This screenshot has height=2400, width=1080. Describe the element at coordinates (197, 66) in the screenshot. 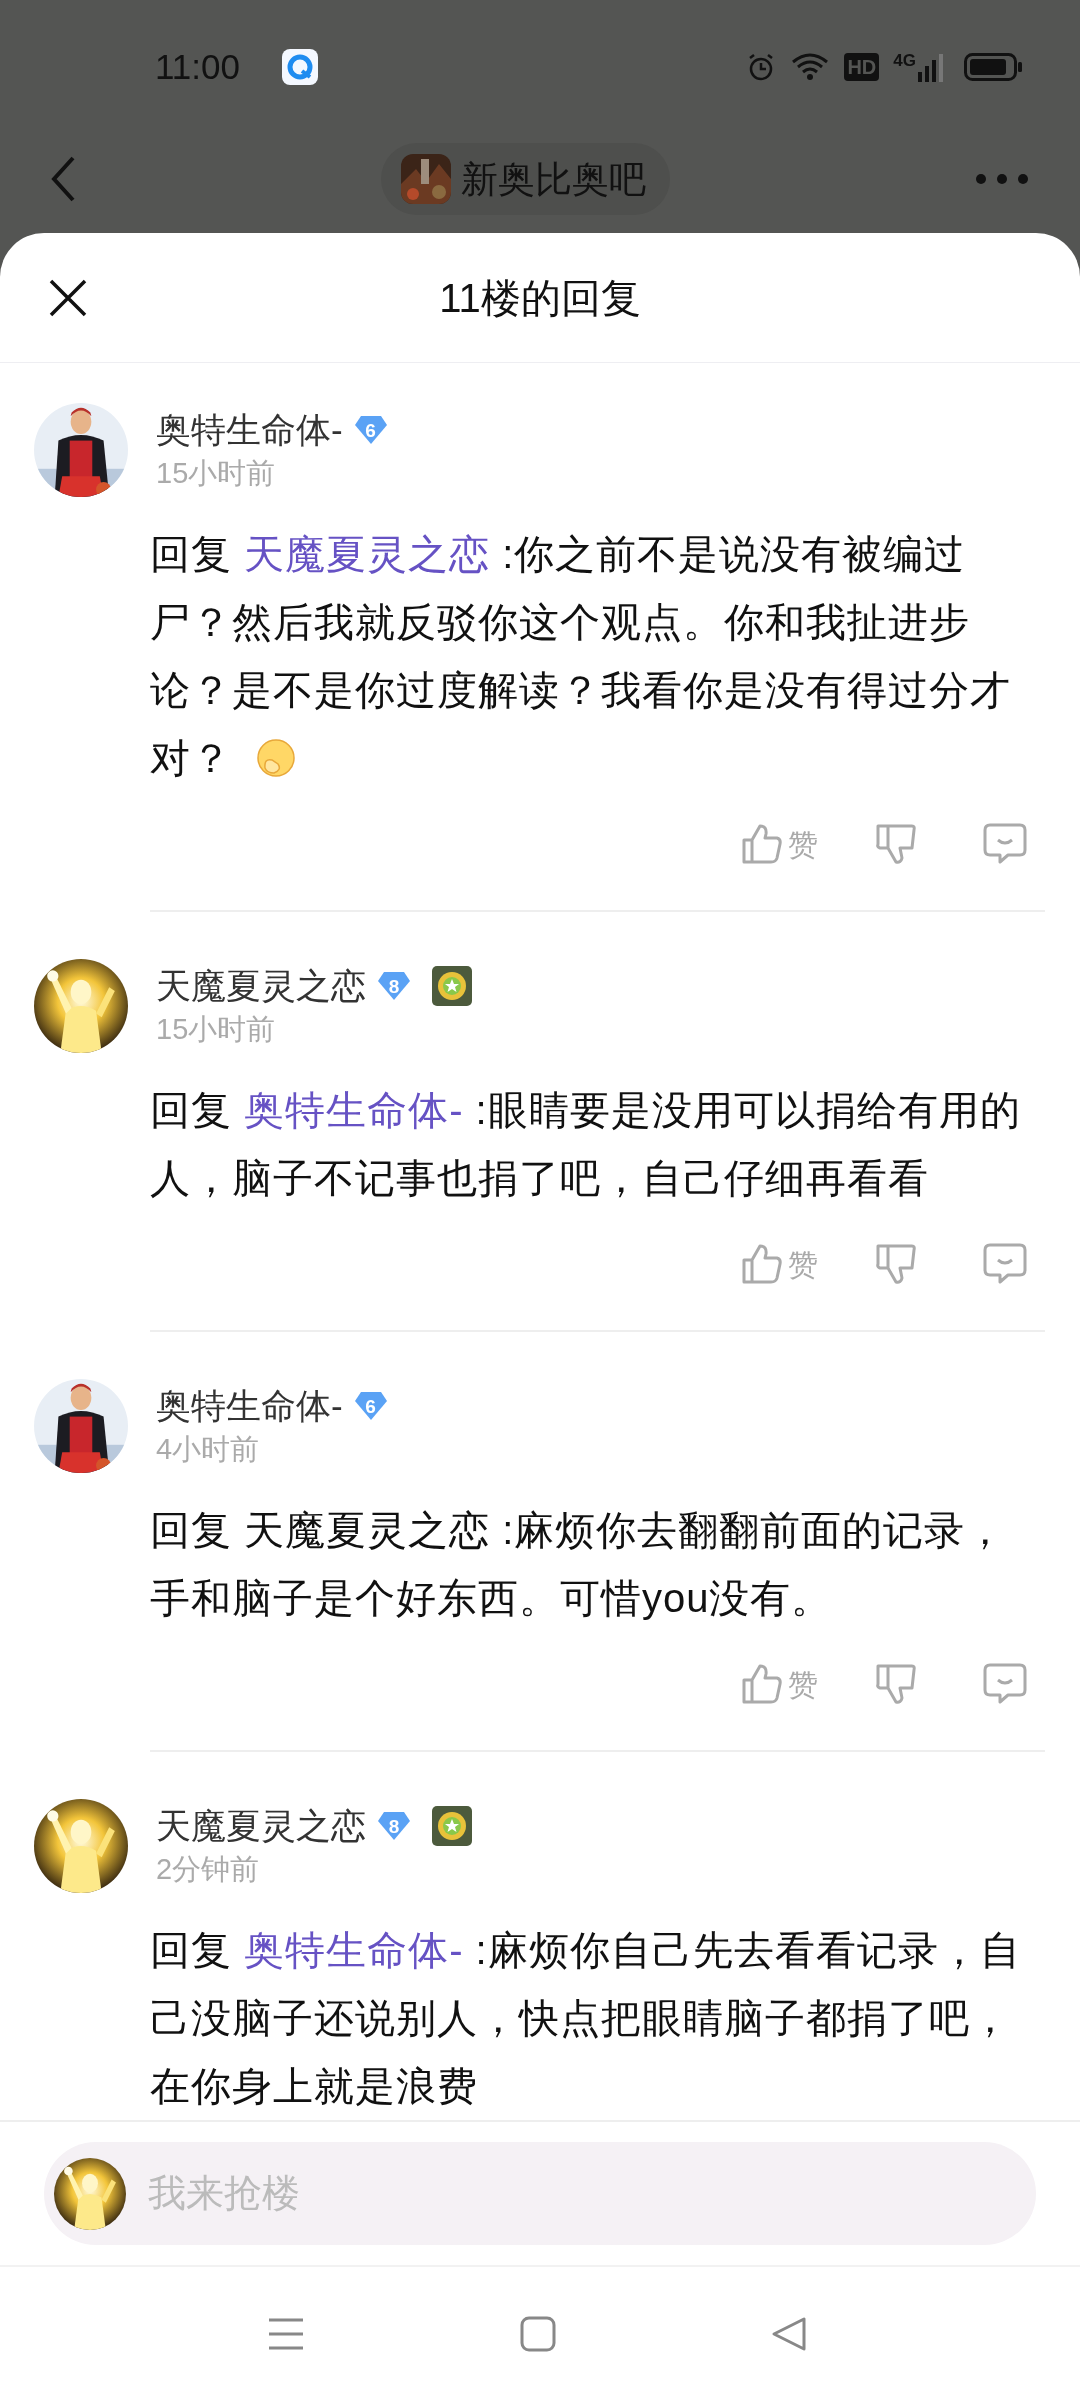

I see `clock-time: 11:00` at that location.